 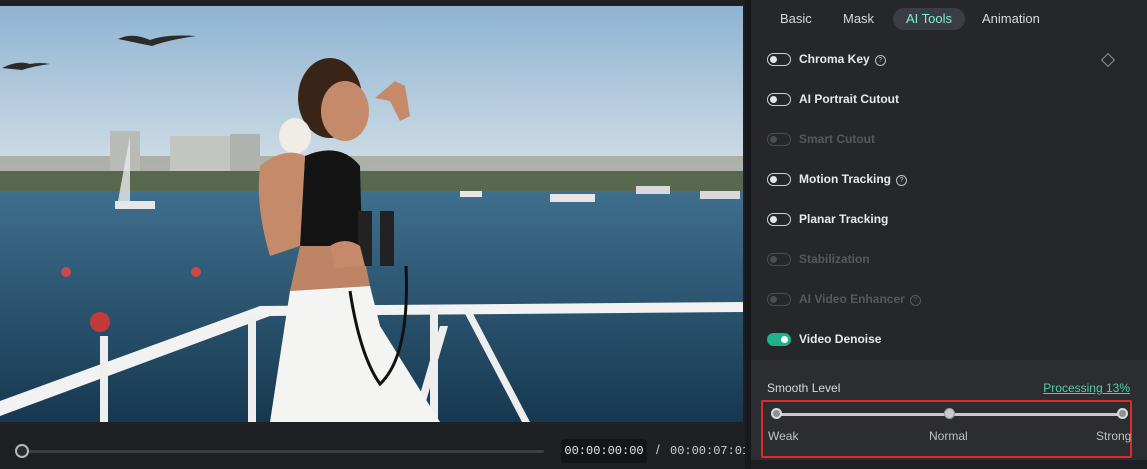 What do you see at coordinates (949, 60) in the screenshot?
I see `tool-row-chroma-key: Chroma Key?` at bounding box center [949, 60].